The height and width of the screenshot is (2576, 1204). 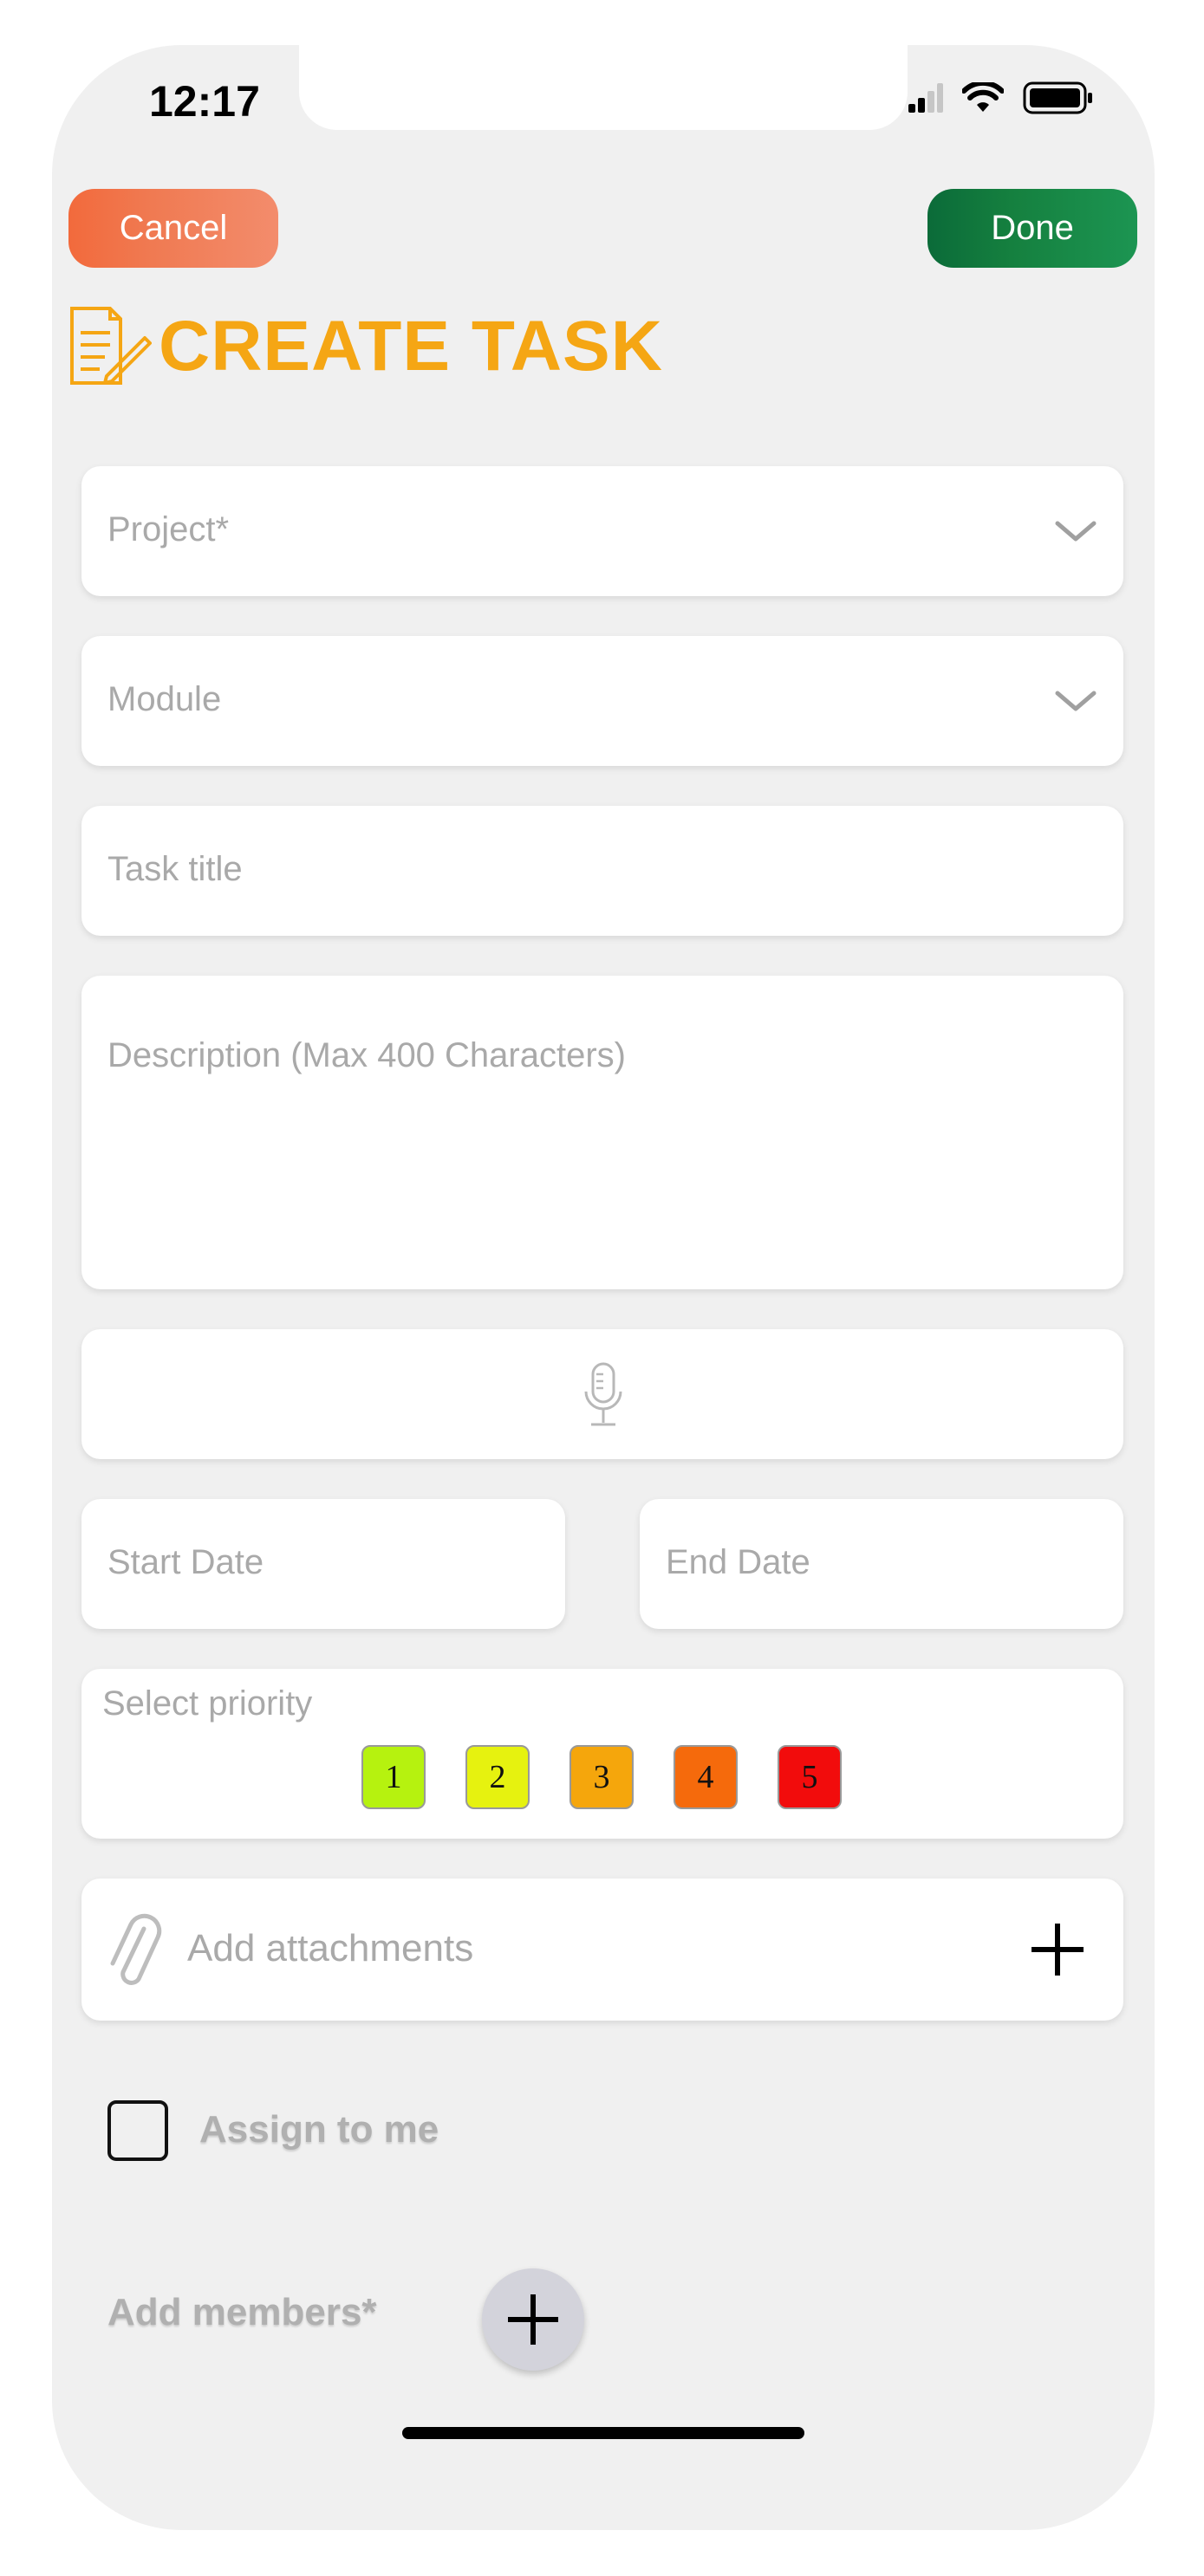 What do you see at coordinates (603, 88) in the screenshot?
I see `notch` at bounding box center [603, 88].